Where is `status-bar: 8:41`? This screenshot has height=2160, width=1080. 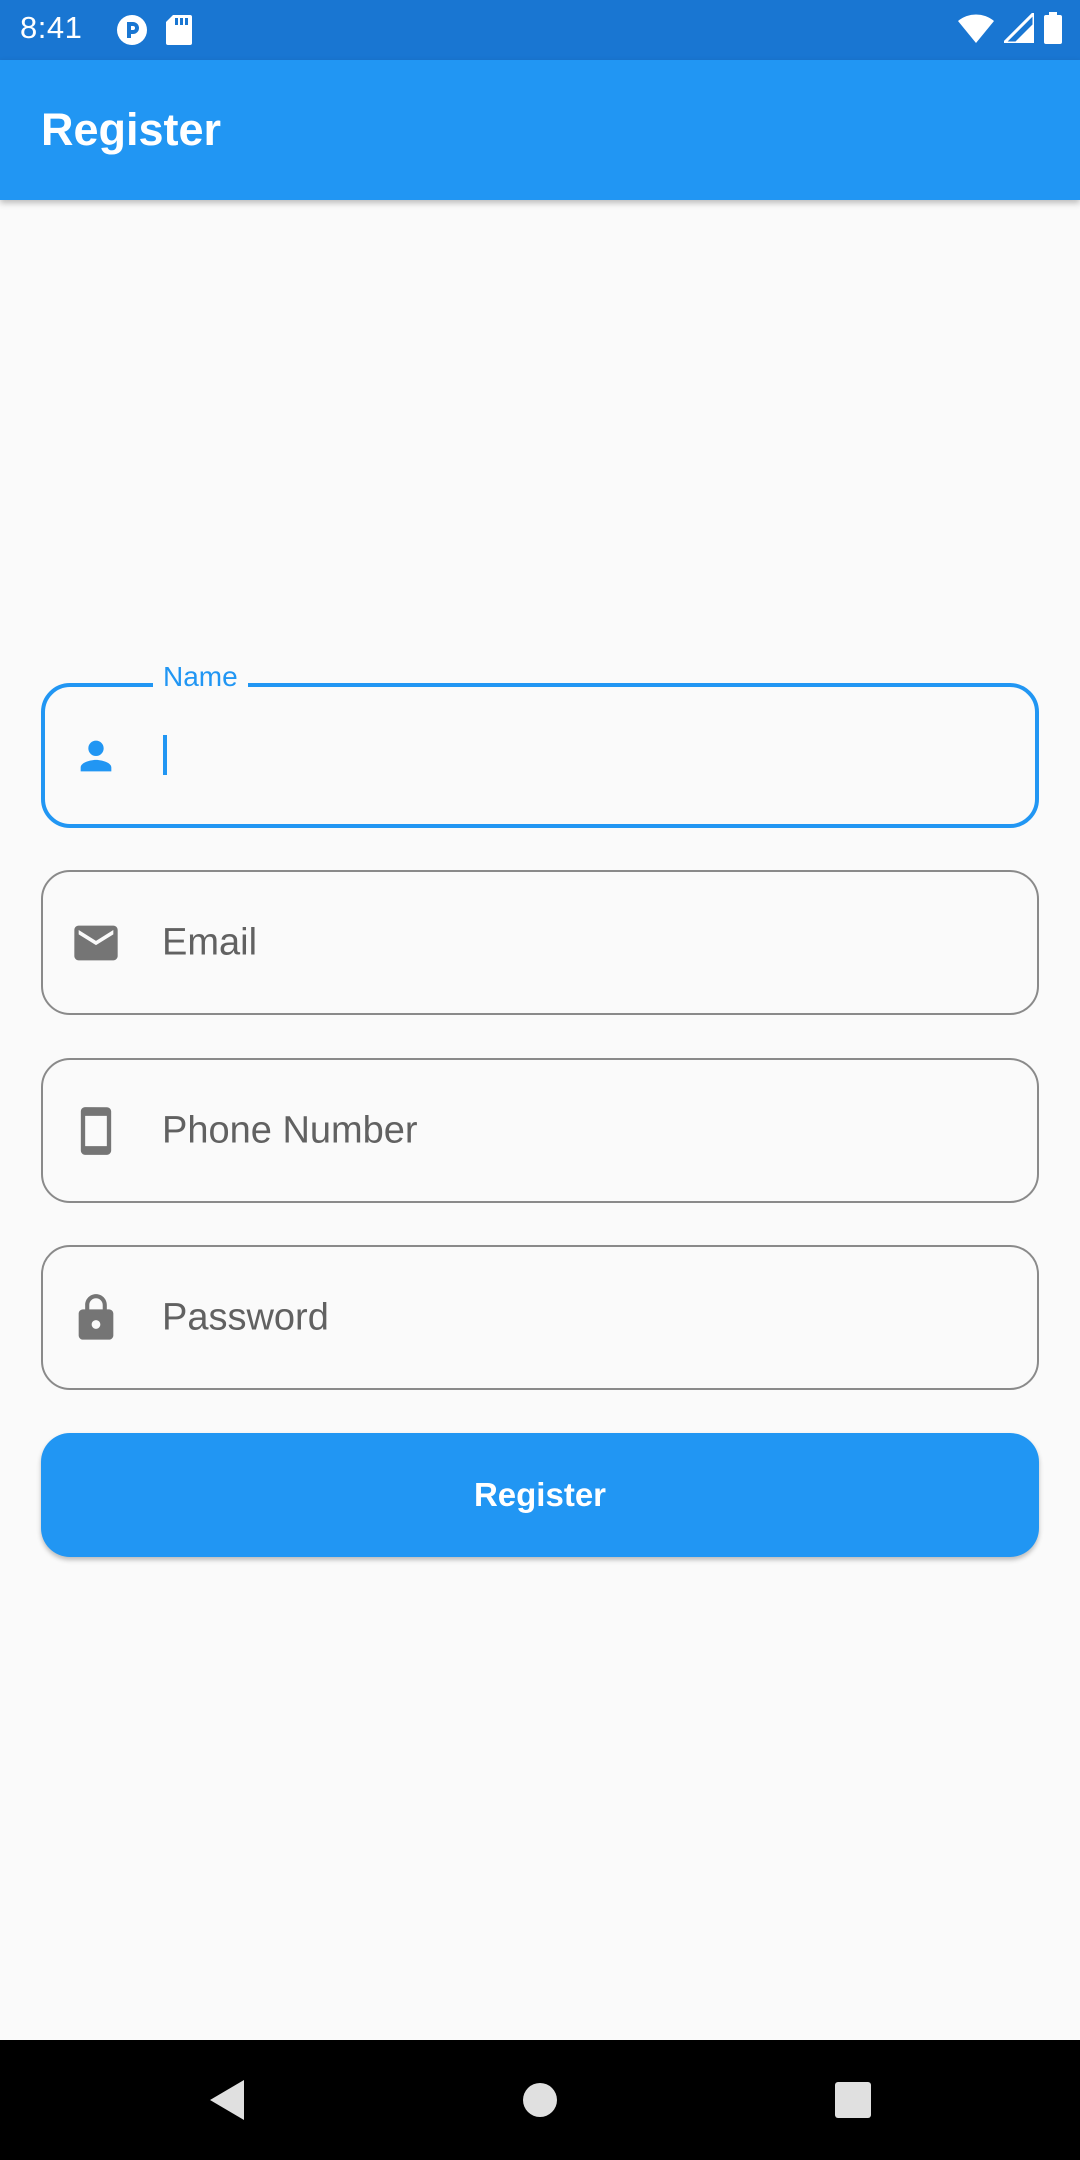 status-bar: 8:41 is located at coordinates (540, 30).